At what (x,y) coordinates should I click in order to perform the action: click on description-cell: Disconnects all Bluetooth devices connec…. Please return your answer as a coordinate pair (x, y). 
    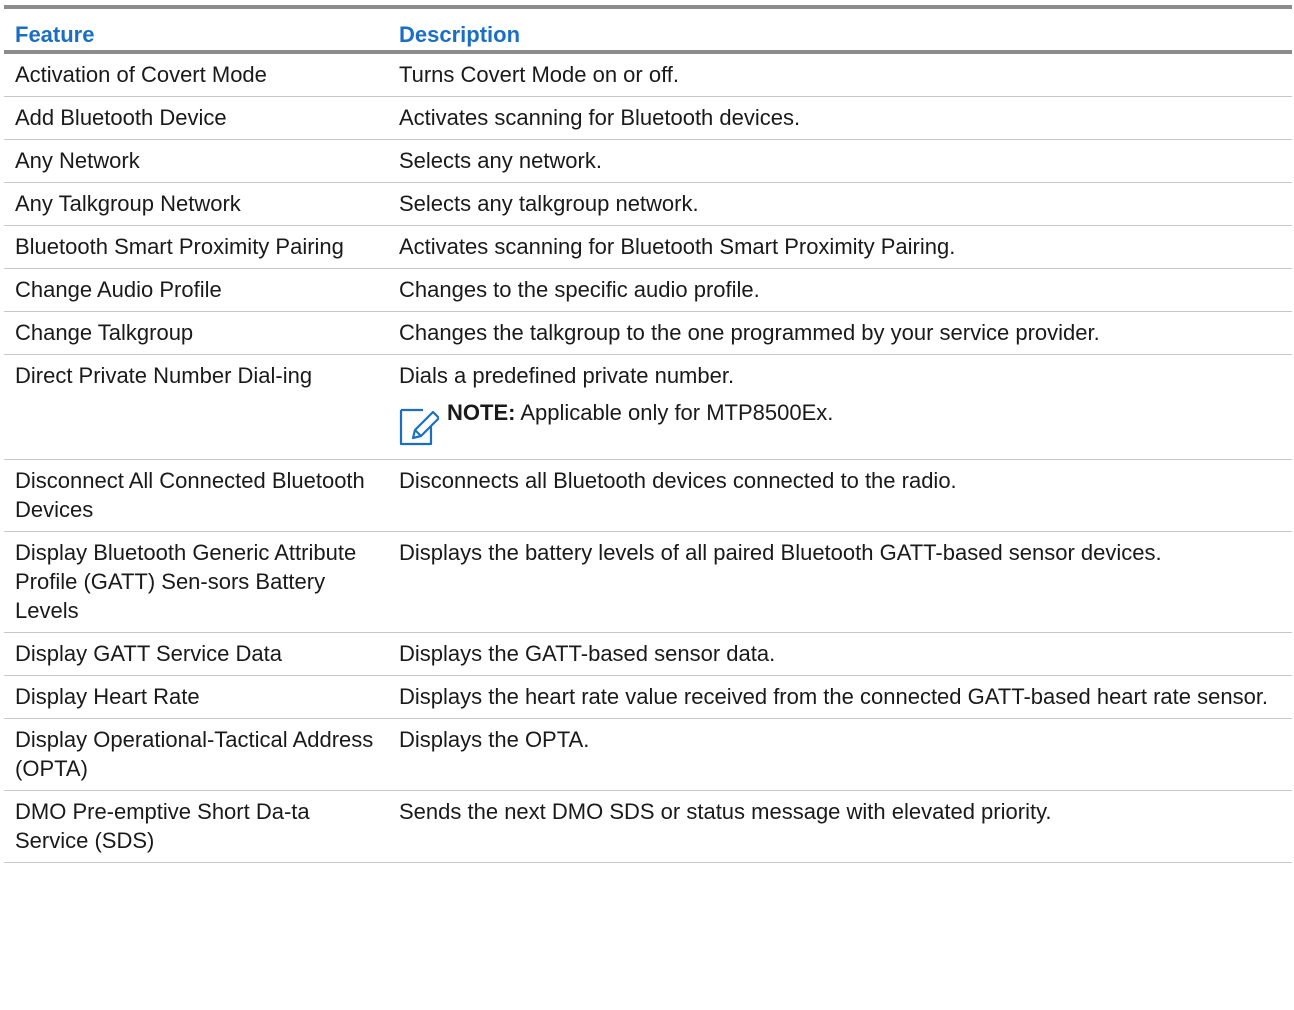
    Looking at the image, I should click on (678, 480).